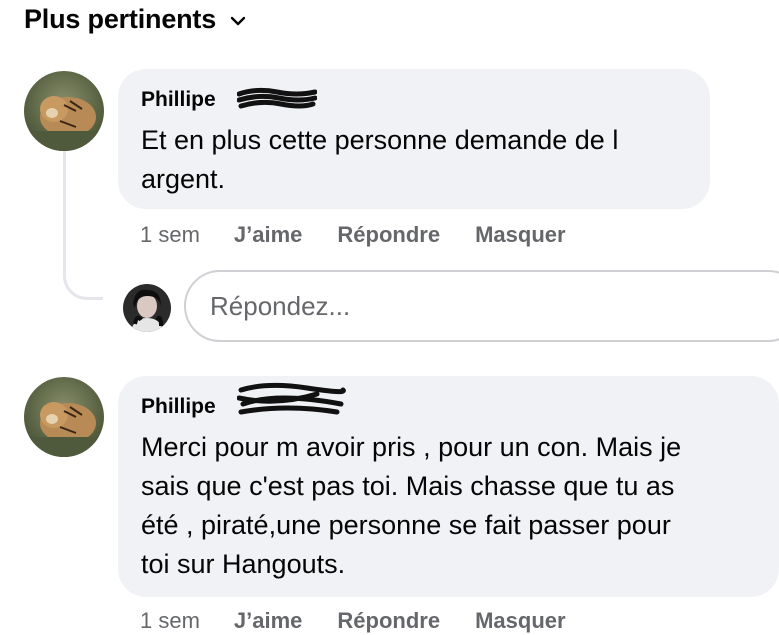 Image resolution: width=779 pixels, height=635 pixels. What do you see at coordinates (147, 308) in the screenshot?
I see `current-user-avatar` at bounding box center [147, 308].